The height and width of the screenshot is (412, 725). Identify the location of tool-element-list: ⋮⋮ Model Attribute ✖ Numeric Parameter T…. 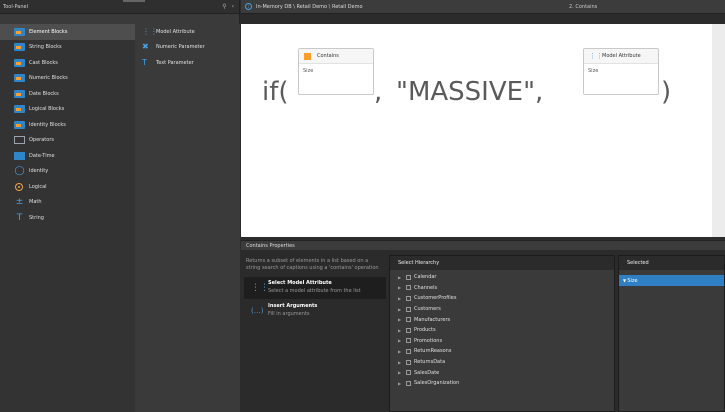
(187, 218).